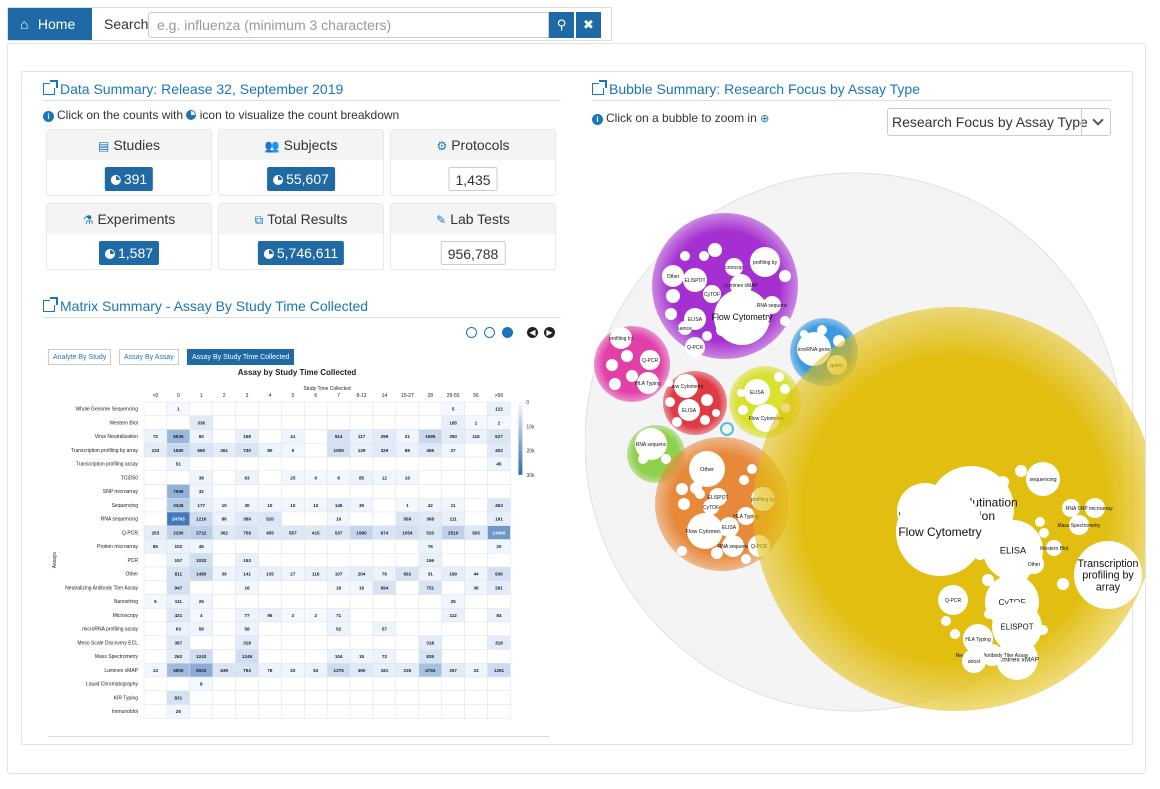 The width and height of the screenshot is (1160, 789). What do you see at coordinates (301, 179) in the screenshot?
I see `card-count-button: 55,607` at bounding box center [301, 179].